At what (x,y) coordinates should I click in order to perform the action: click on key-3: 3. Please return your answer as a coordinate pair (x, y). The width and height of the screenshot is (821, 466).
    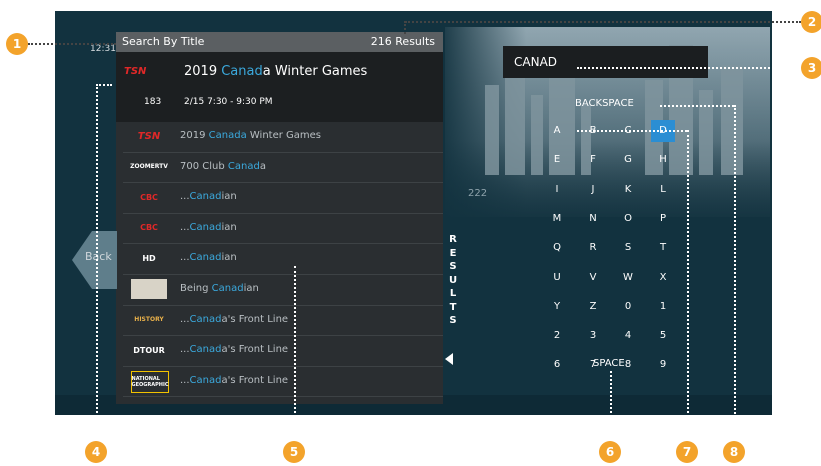
    Looking at the image, I should click on (593, 336).